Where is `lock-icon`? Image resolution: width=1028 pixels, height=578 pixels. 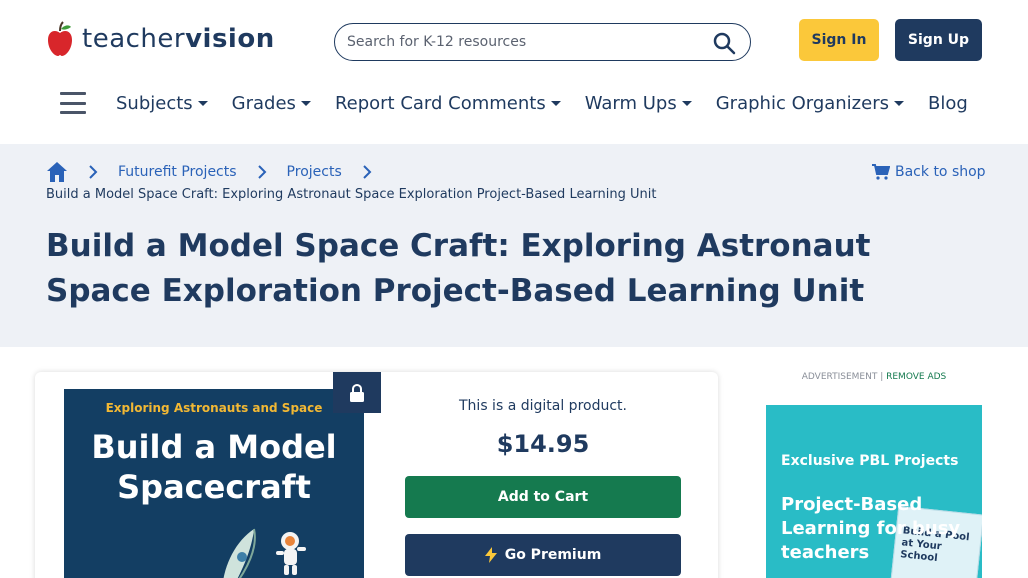
lock-icon is located at coordinates (357, 392).